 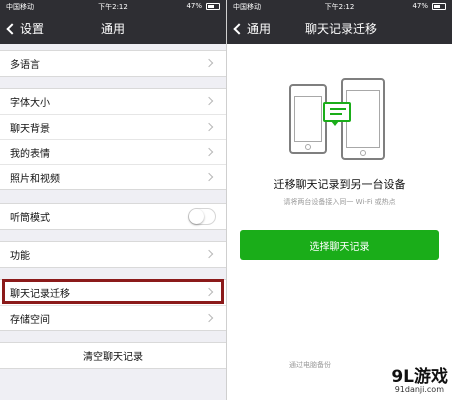 What do you see at coordinates (337, 114) in the screenshot?
I see `message-bubble-icon` at bounding box center [337, 114].